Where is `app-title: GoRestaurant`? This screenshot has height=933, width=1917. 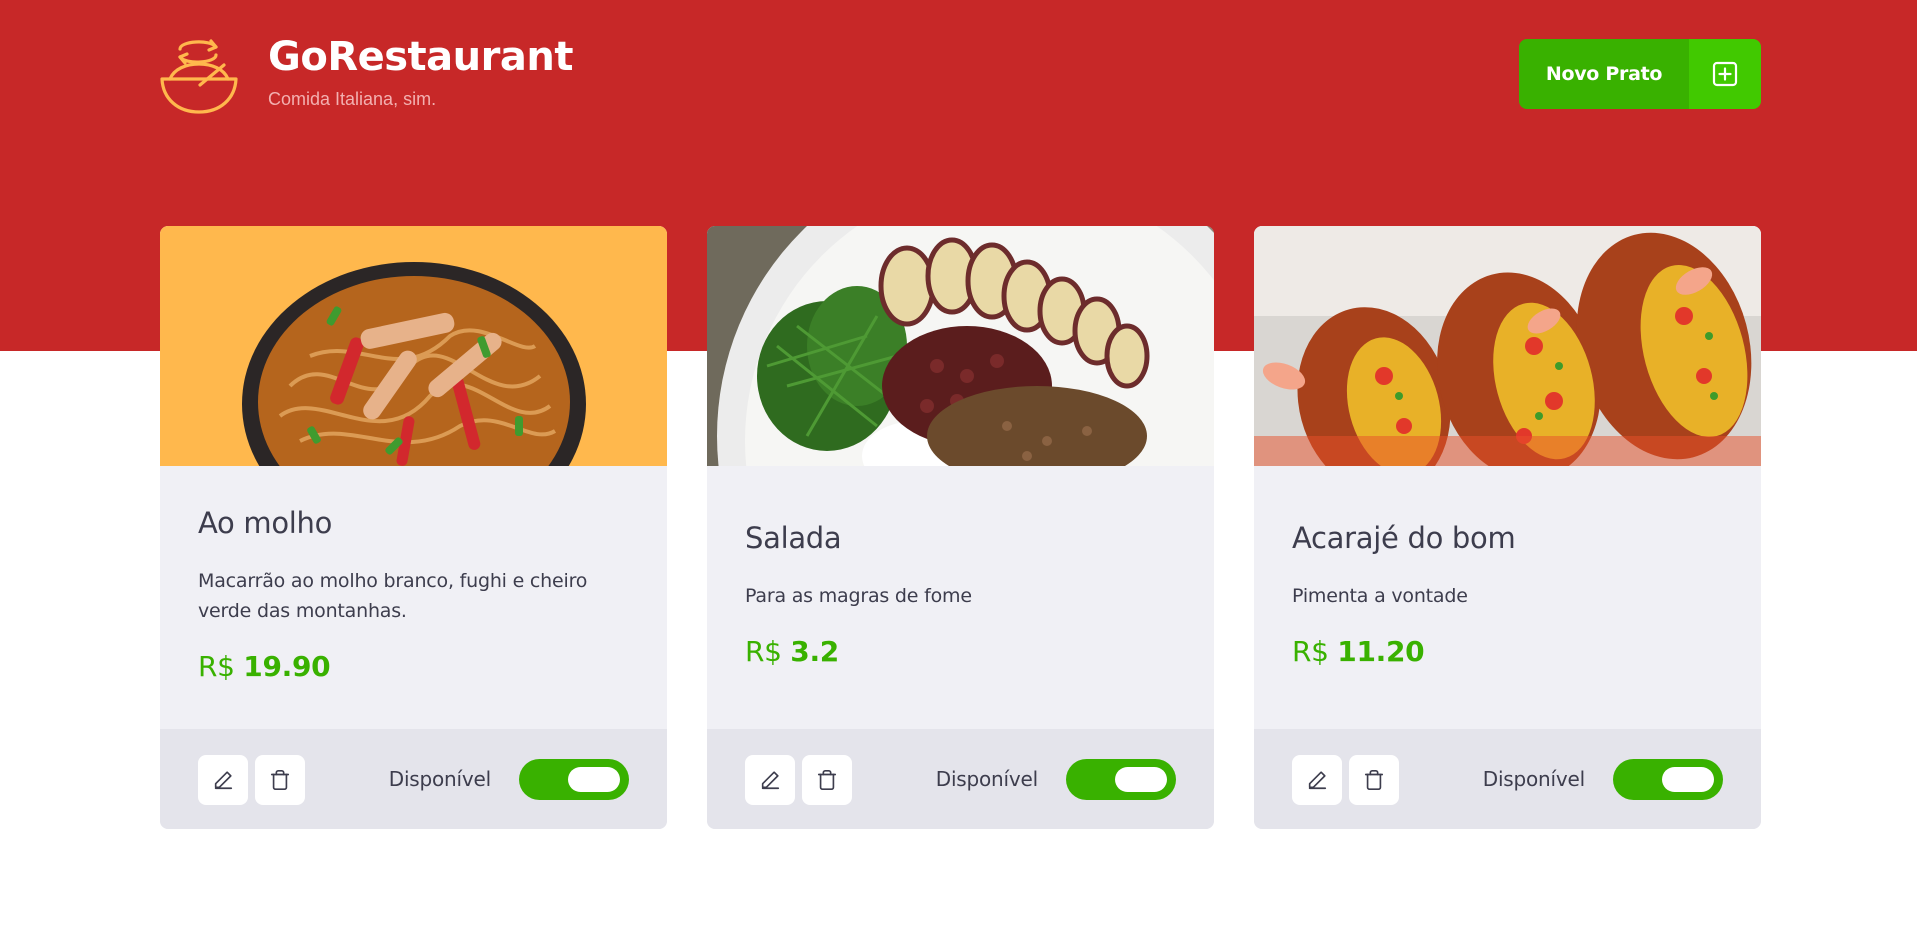
app-title: GoRestaurant is located at coordinates (420, 57).